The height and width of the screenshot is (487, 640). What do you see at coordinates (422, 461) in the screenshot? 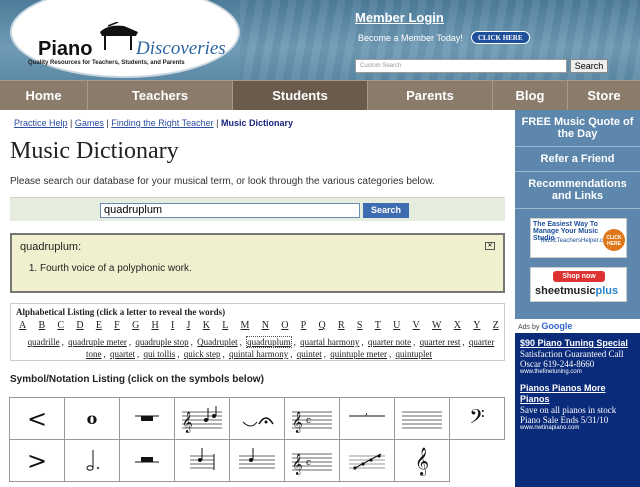
I see `treble-clef-symbol: 𝄞` at bounding box center [422, 461].